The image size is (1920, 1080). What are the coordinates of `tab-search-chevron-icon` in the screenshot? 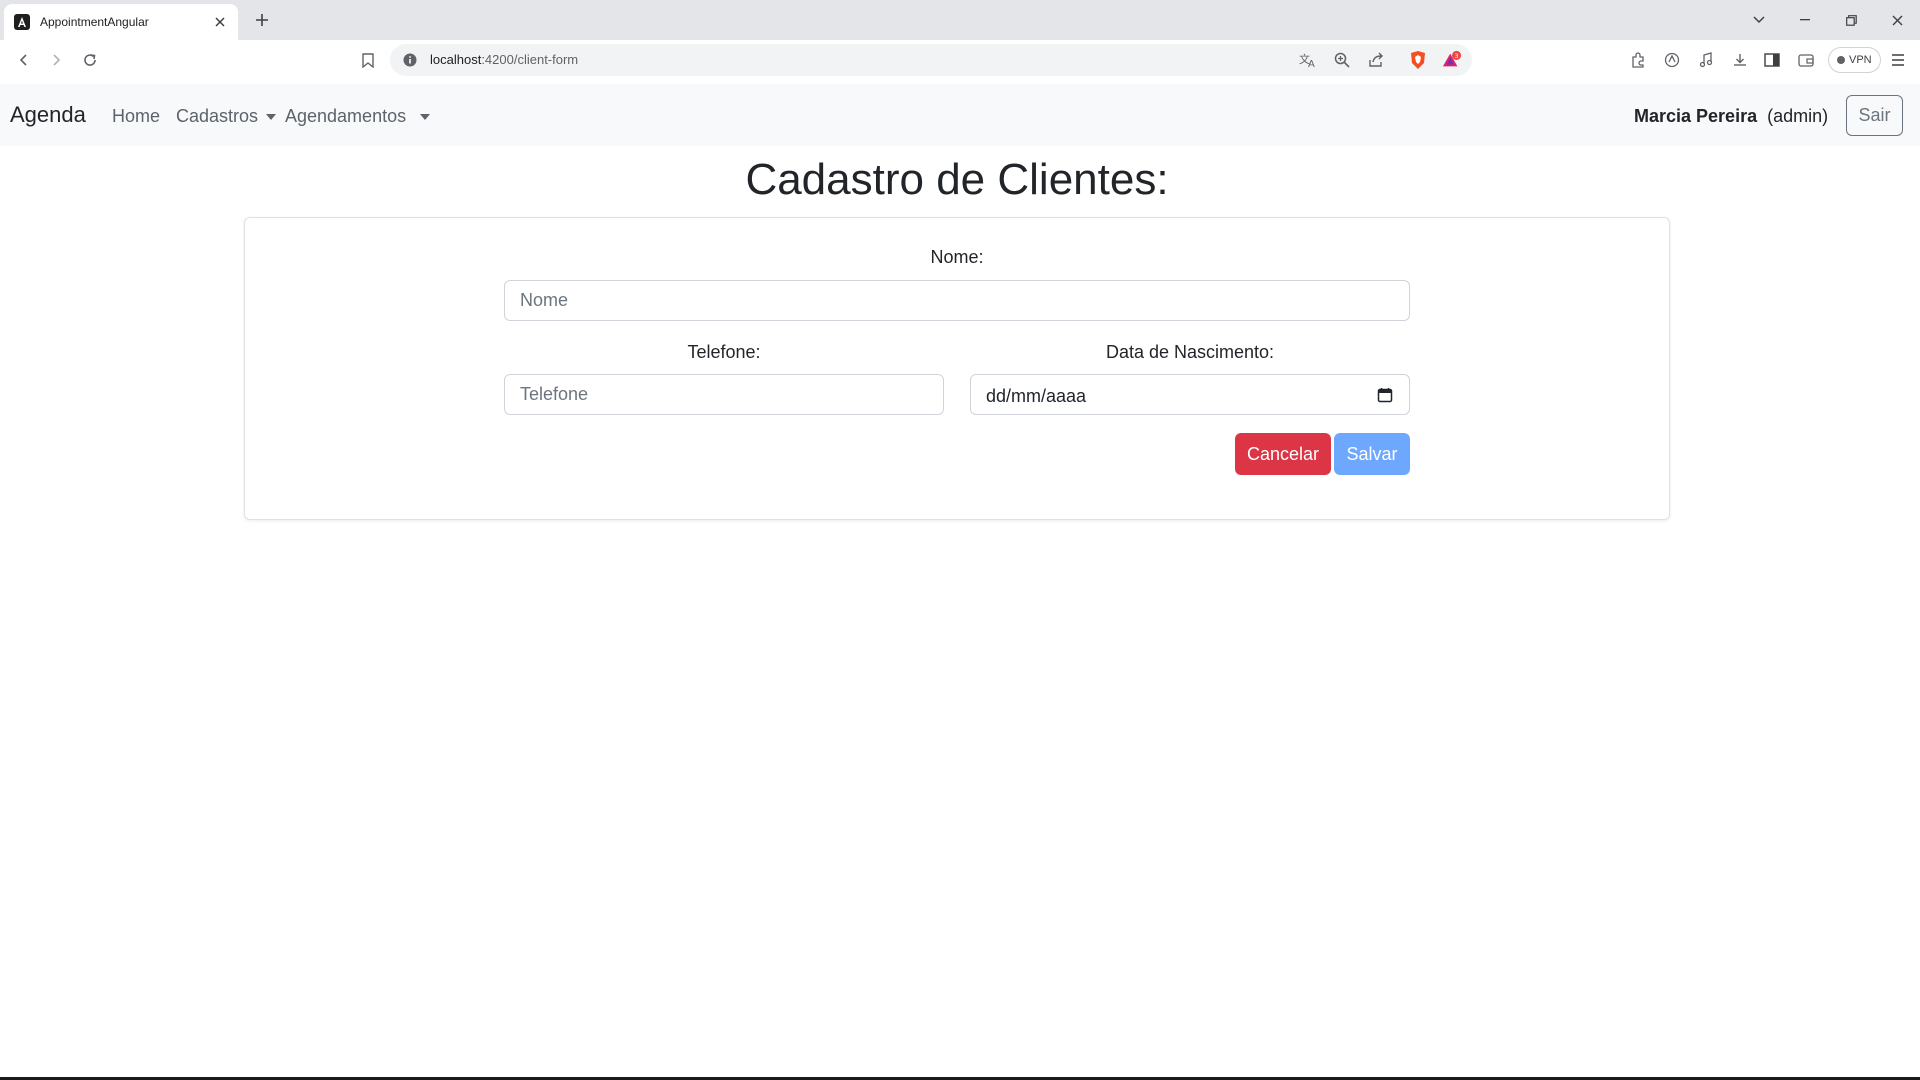 It's located at (1759, 20).